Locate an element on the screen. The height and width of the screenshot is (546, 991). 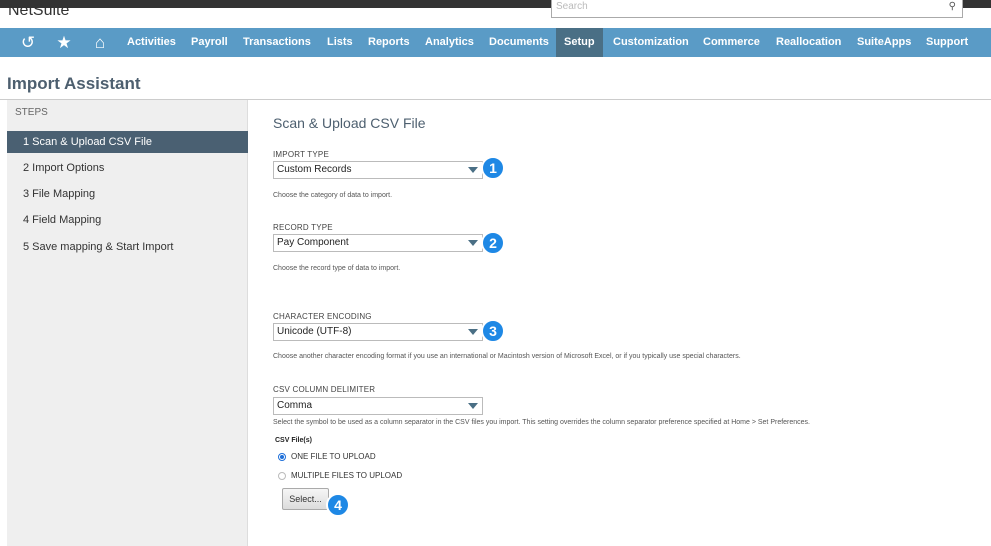
step-import-options: 2 Import Options is located at coordinates (127, 168).